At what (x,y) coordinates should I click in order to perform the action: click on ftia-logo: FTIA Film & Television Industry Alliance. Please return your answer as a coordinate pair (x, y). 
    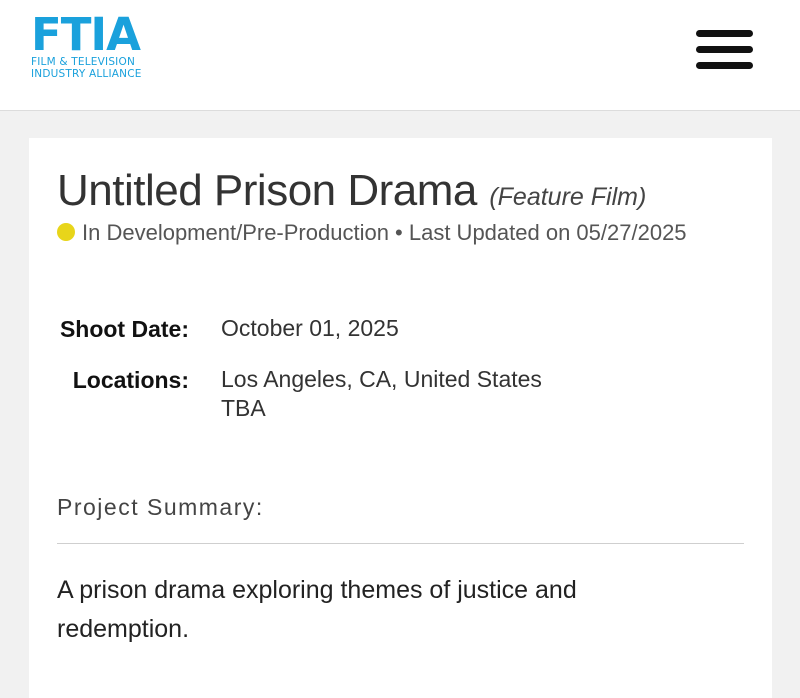
    Looking at the image, I should click on (96, 46).